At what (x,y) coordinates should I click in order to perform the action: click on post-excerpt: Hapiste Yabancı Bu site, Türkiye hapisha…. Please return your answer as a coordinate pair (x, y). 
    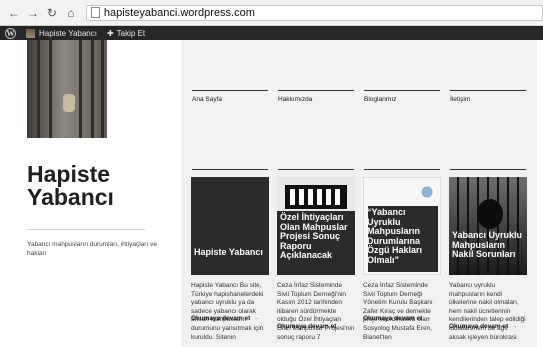
    Looking at the image, I should click on (227, 311).